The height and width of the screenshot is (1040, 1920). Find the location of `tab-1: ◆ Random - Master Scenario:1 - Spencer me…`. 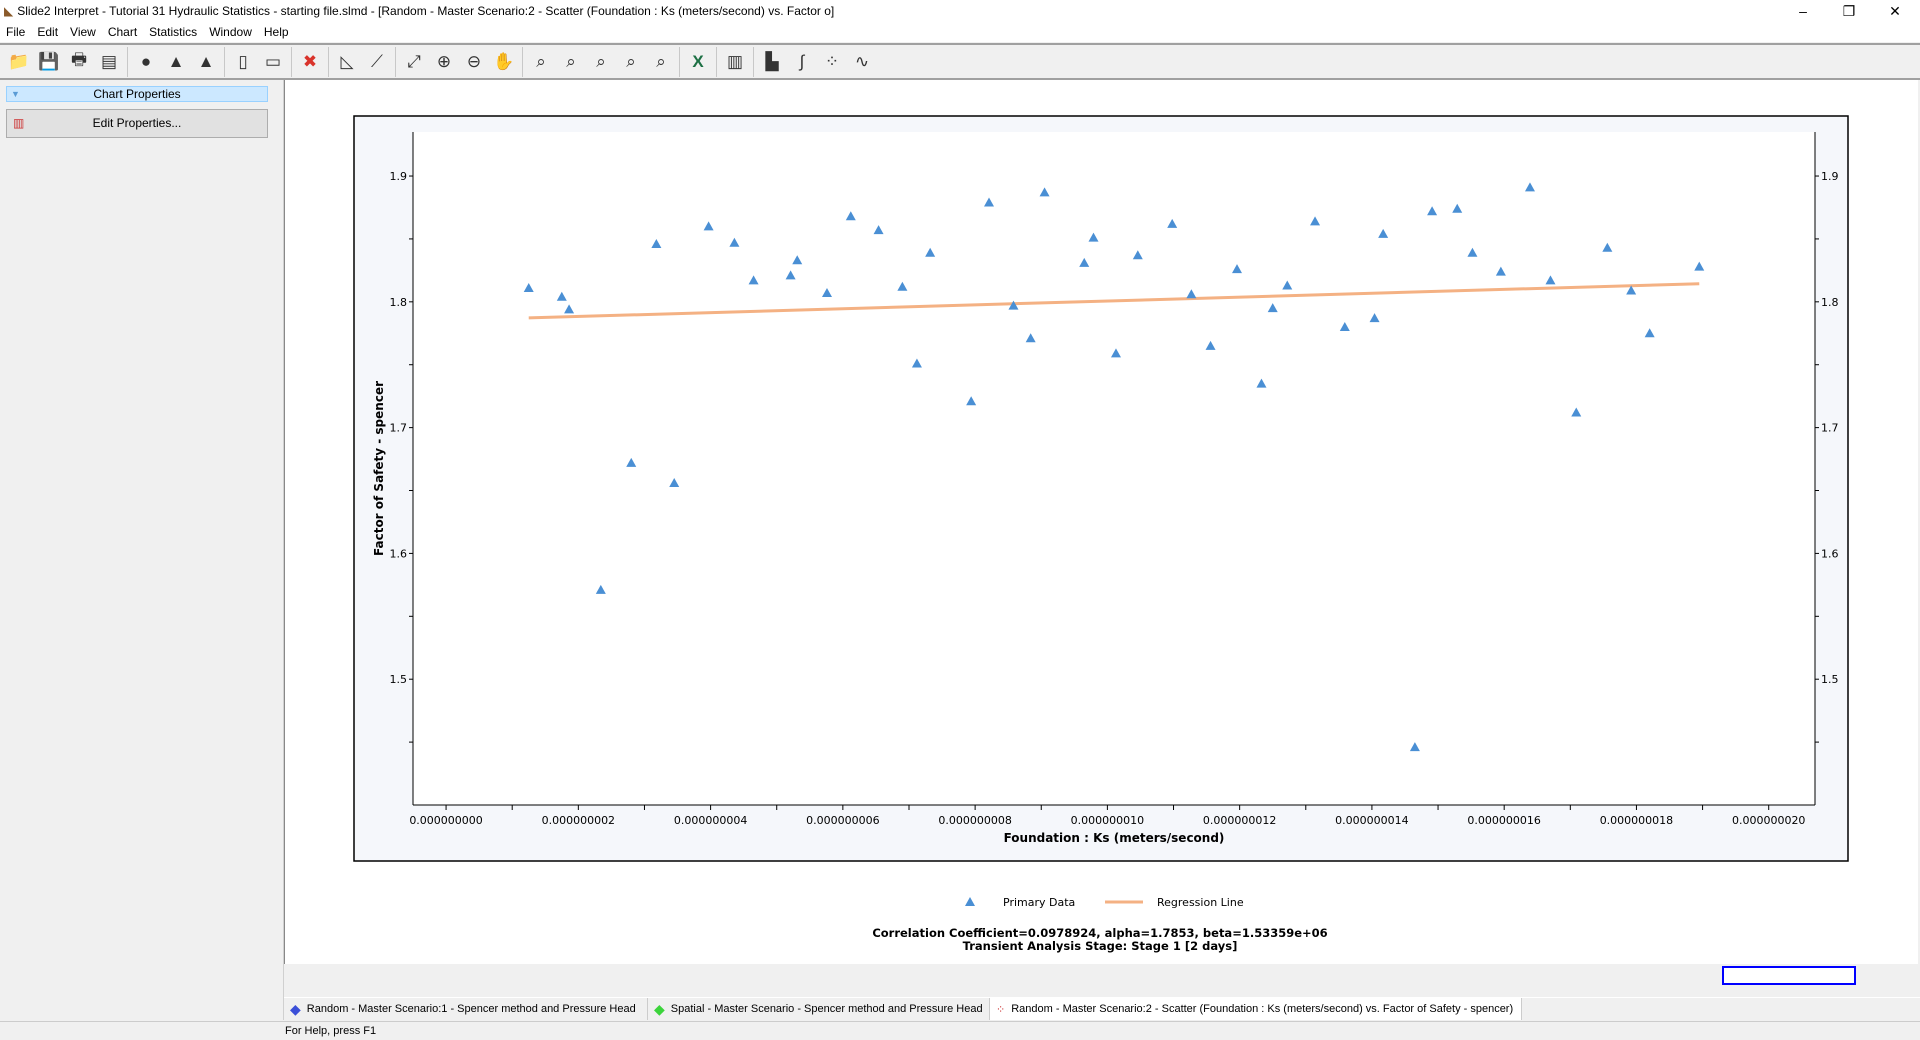

tab-1: ◆ Random - Master Scenario:1 - Spencer me… is located at coordinates (466, 1009).